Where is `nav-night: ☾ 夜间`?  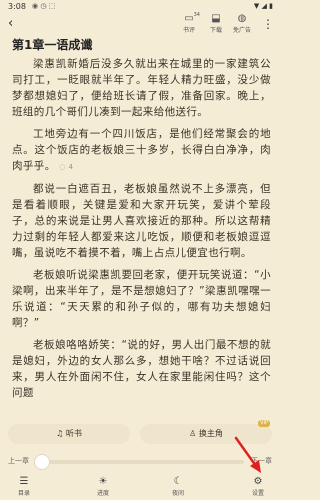 nav-night: ☾ 夜间 is located at coordinates (178, 486).